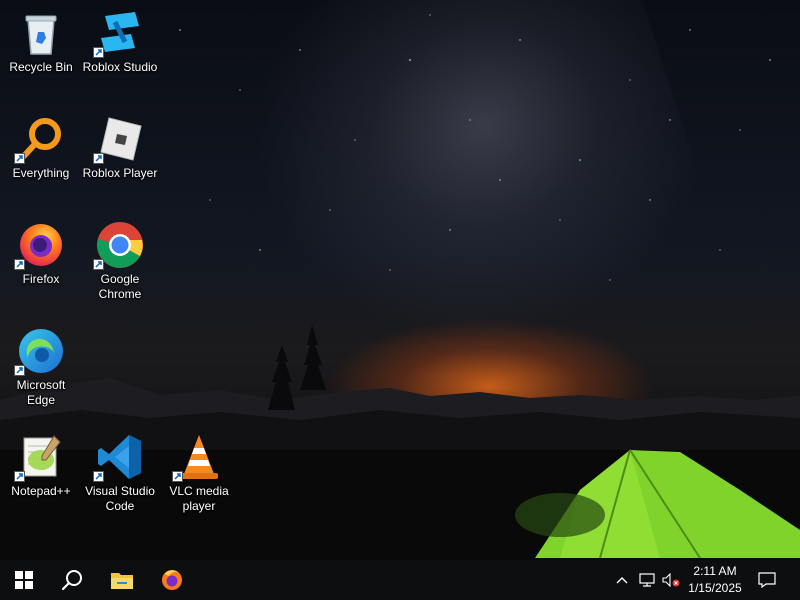 Image resolution: width=800 pixels, height=600 pixels. I want to click on roblox-player-label: Roblox Player, so click(120, 173).